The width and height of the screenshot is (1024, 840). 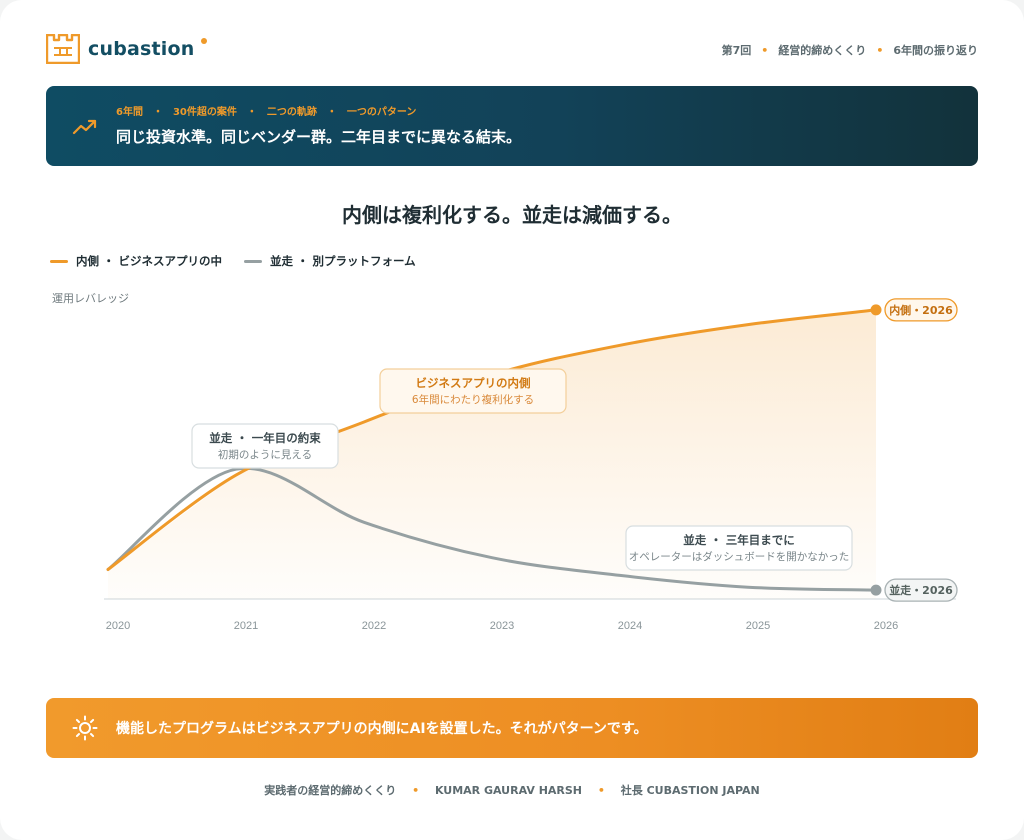 I want to click on footer-role: 社長 CUBASTION JAPAN, so click(x=690, y=790).